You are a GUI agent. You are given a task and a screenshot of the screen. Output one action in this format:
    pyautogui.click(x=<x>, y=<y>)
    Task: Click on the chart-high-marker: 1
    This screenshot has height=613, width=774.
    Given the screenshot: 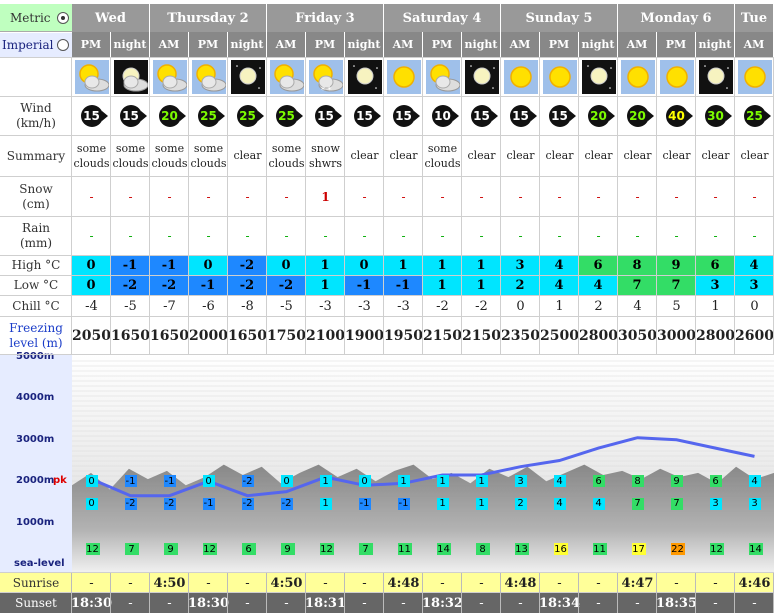 What is the action you would take?
    pyautogui.click(x=481, y=481)
    